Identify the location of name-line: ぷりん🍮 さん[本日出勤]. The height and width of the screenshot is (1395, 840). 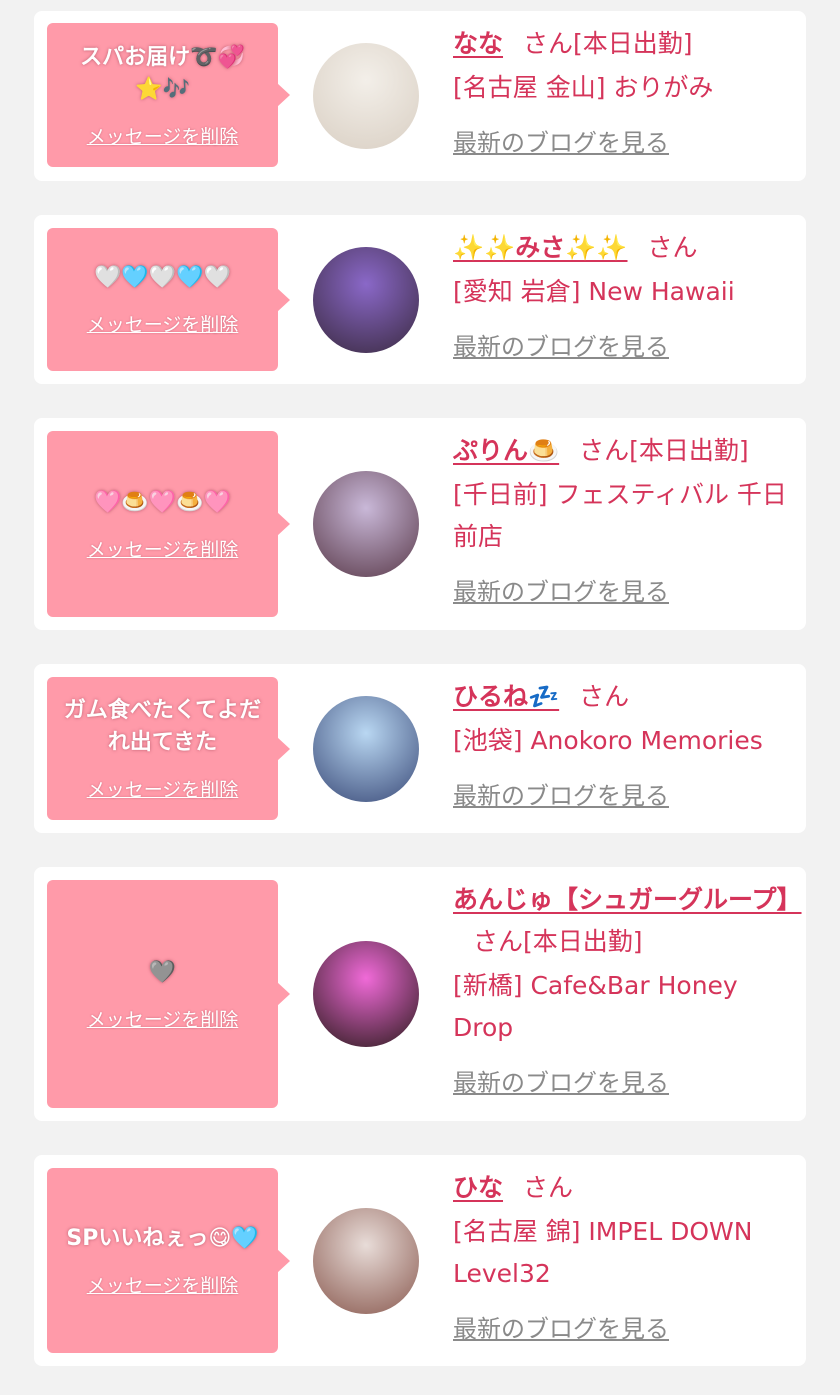
(625, 451).